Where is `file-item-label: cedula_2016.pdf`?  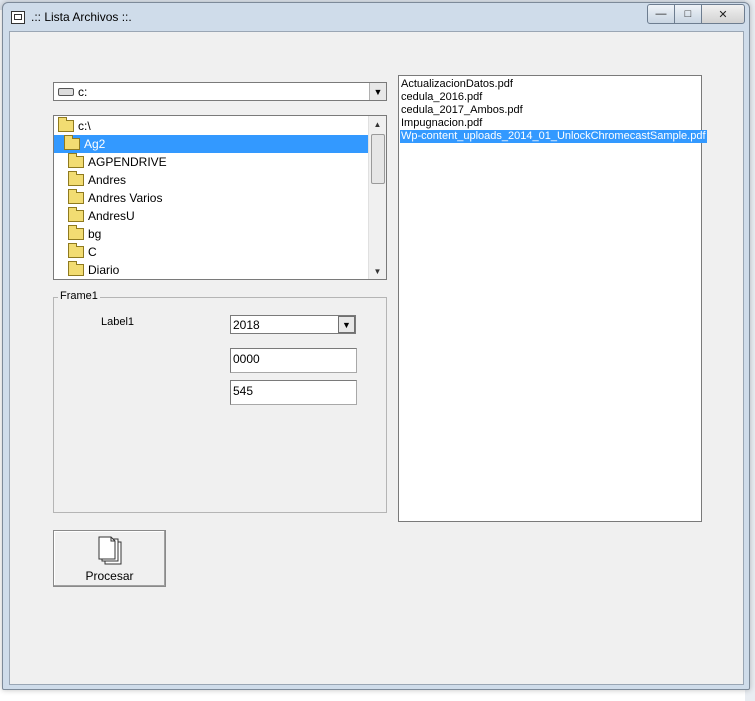
file-item-label: cedula_2016.pdf is located at coordinates (442, 97).